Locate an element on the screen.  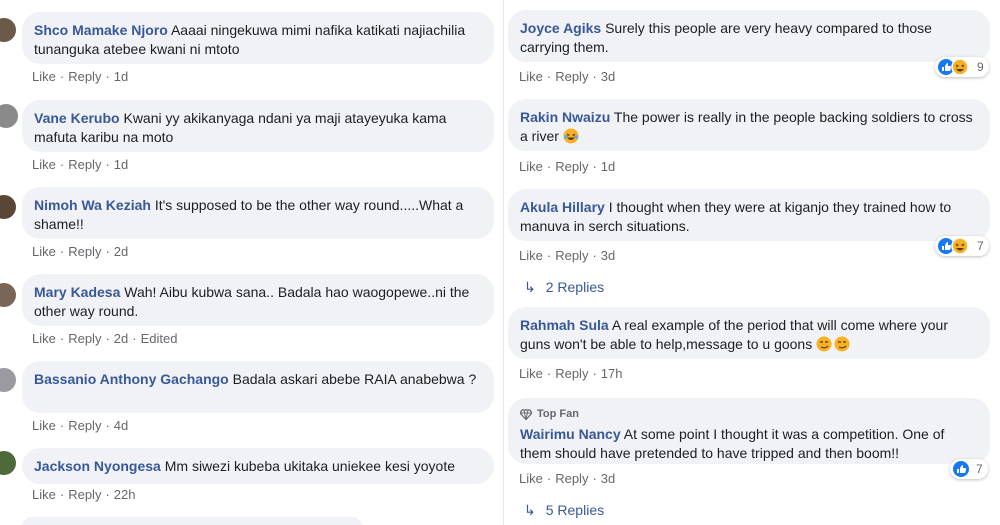
smirk-emoji is located at coordinates (833, 344).